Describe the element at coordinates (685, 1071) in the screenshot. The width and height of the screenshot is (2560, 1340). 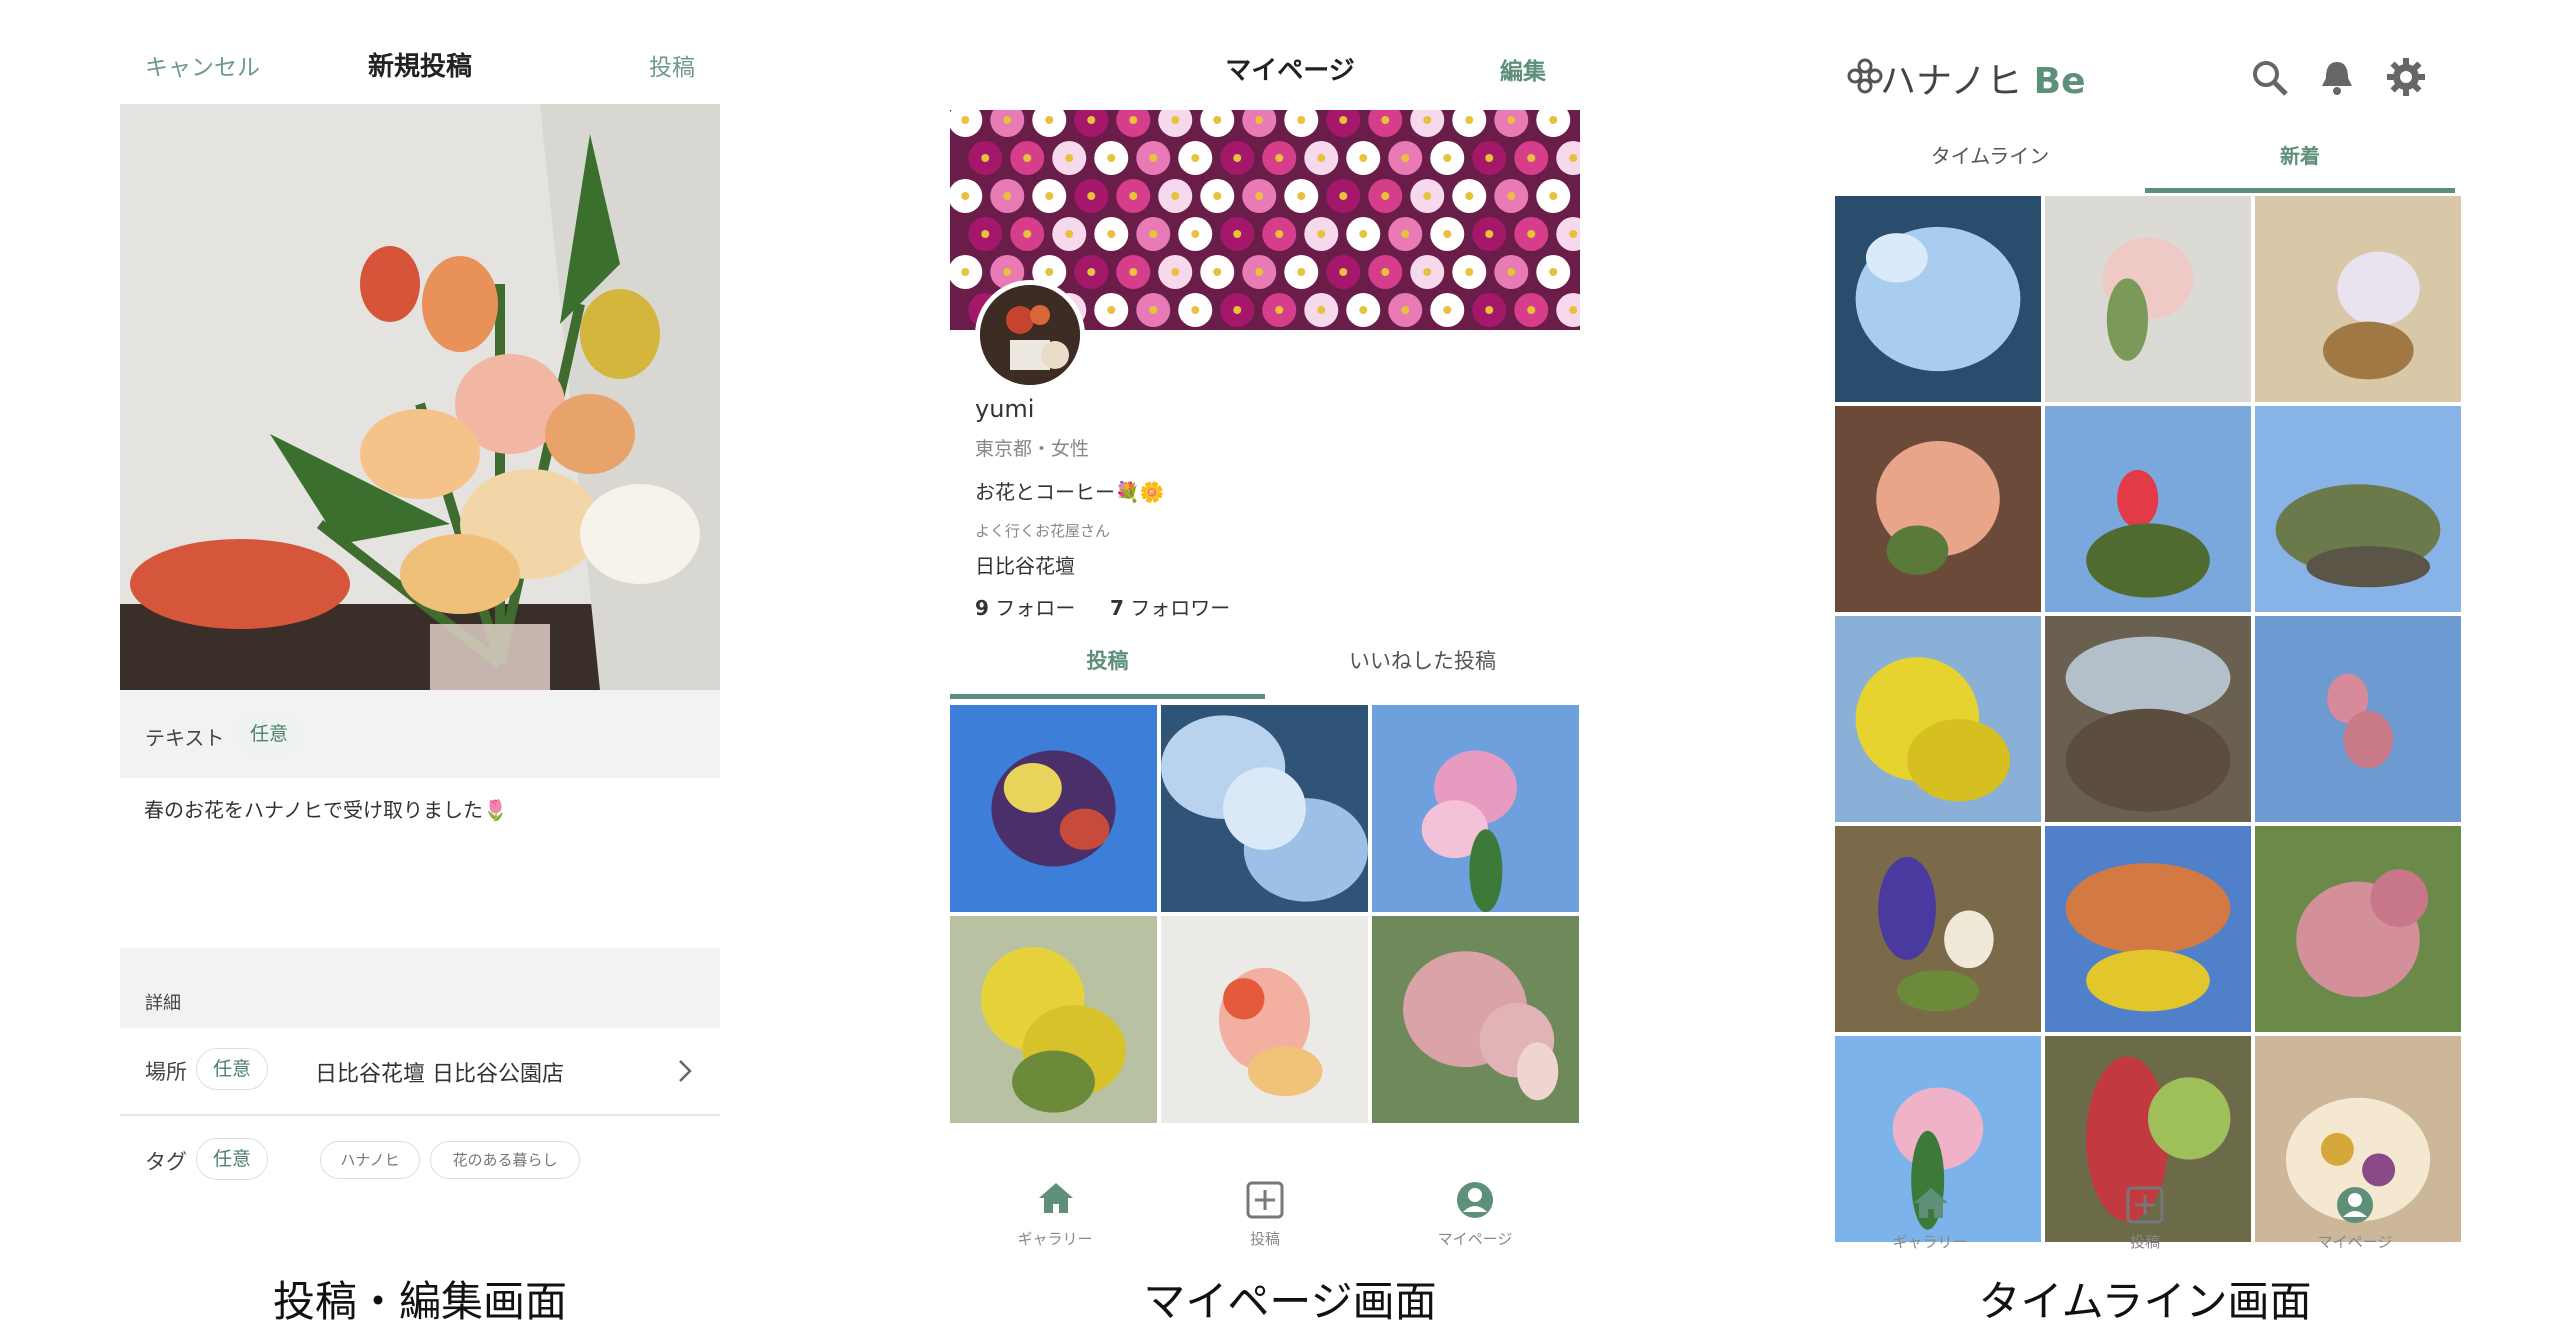
I see `chevron-right-icon` at that location.